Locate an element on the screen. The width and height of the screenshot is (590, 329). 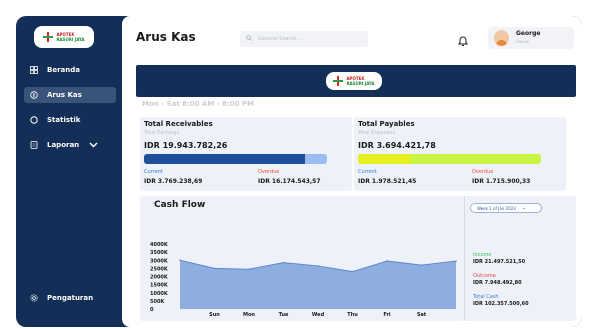
x-tick-label: Mon is located at coordinates (249, 315).